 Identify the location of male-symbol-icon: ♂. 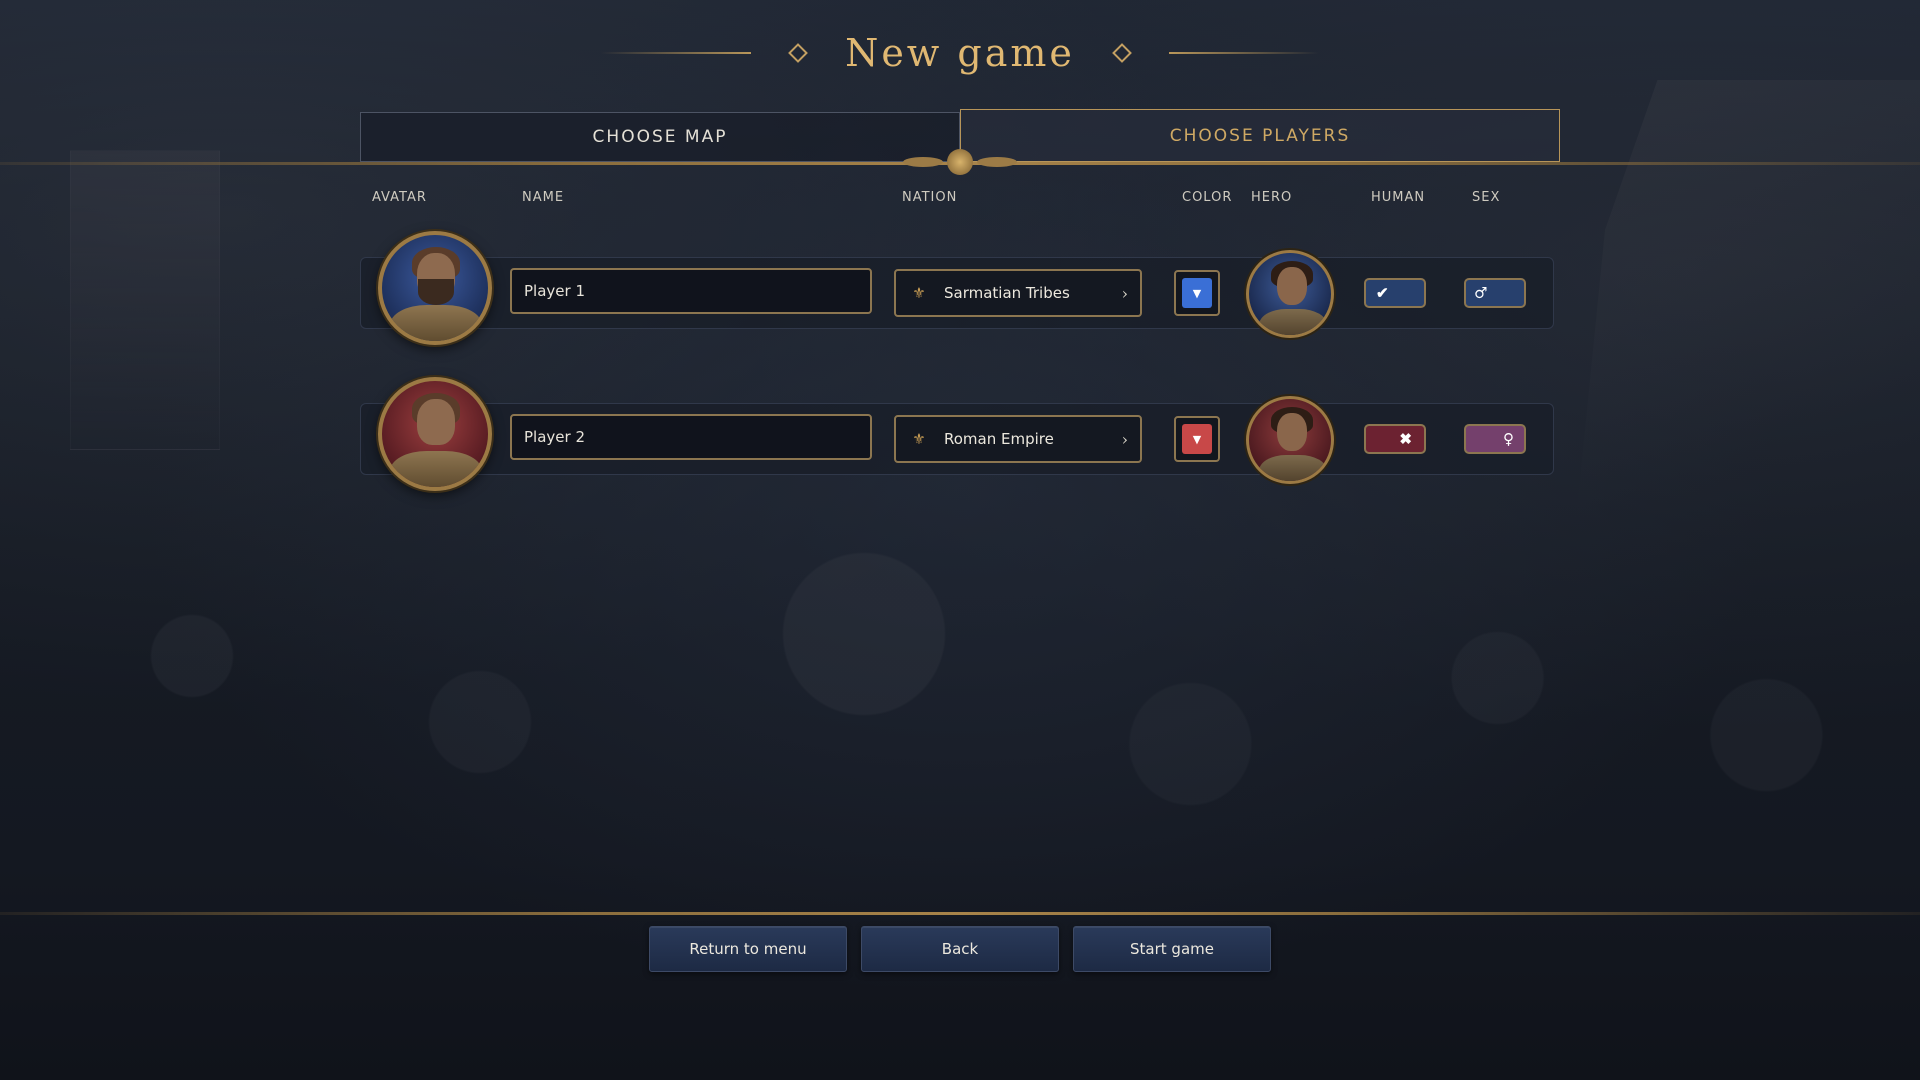
(1481, 293).